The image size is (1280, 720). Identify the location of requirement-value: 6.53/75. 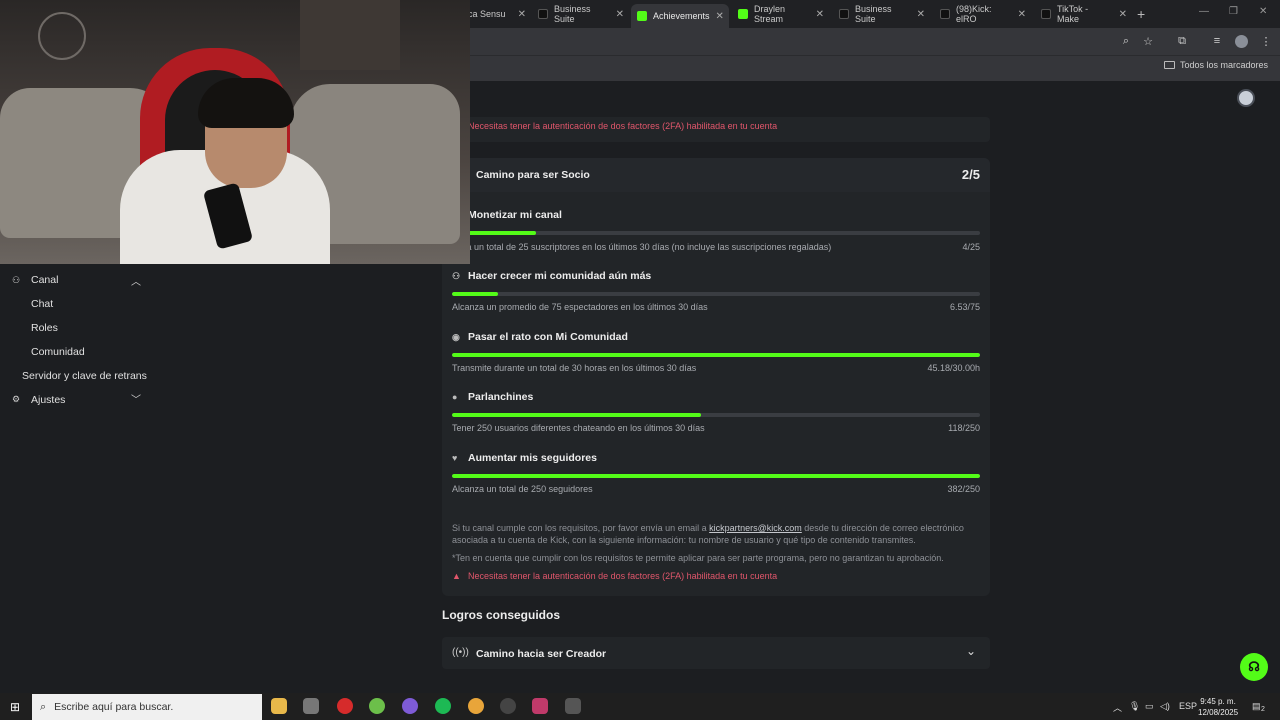
(964, 307).